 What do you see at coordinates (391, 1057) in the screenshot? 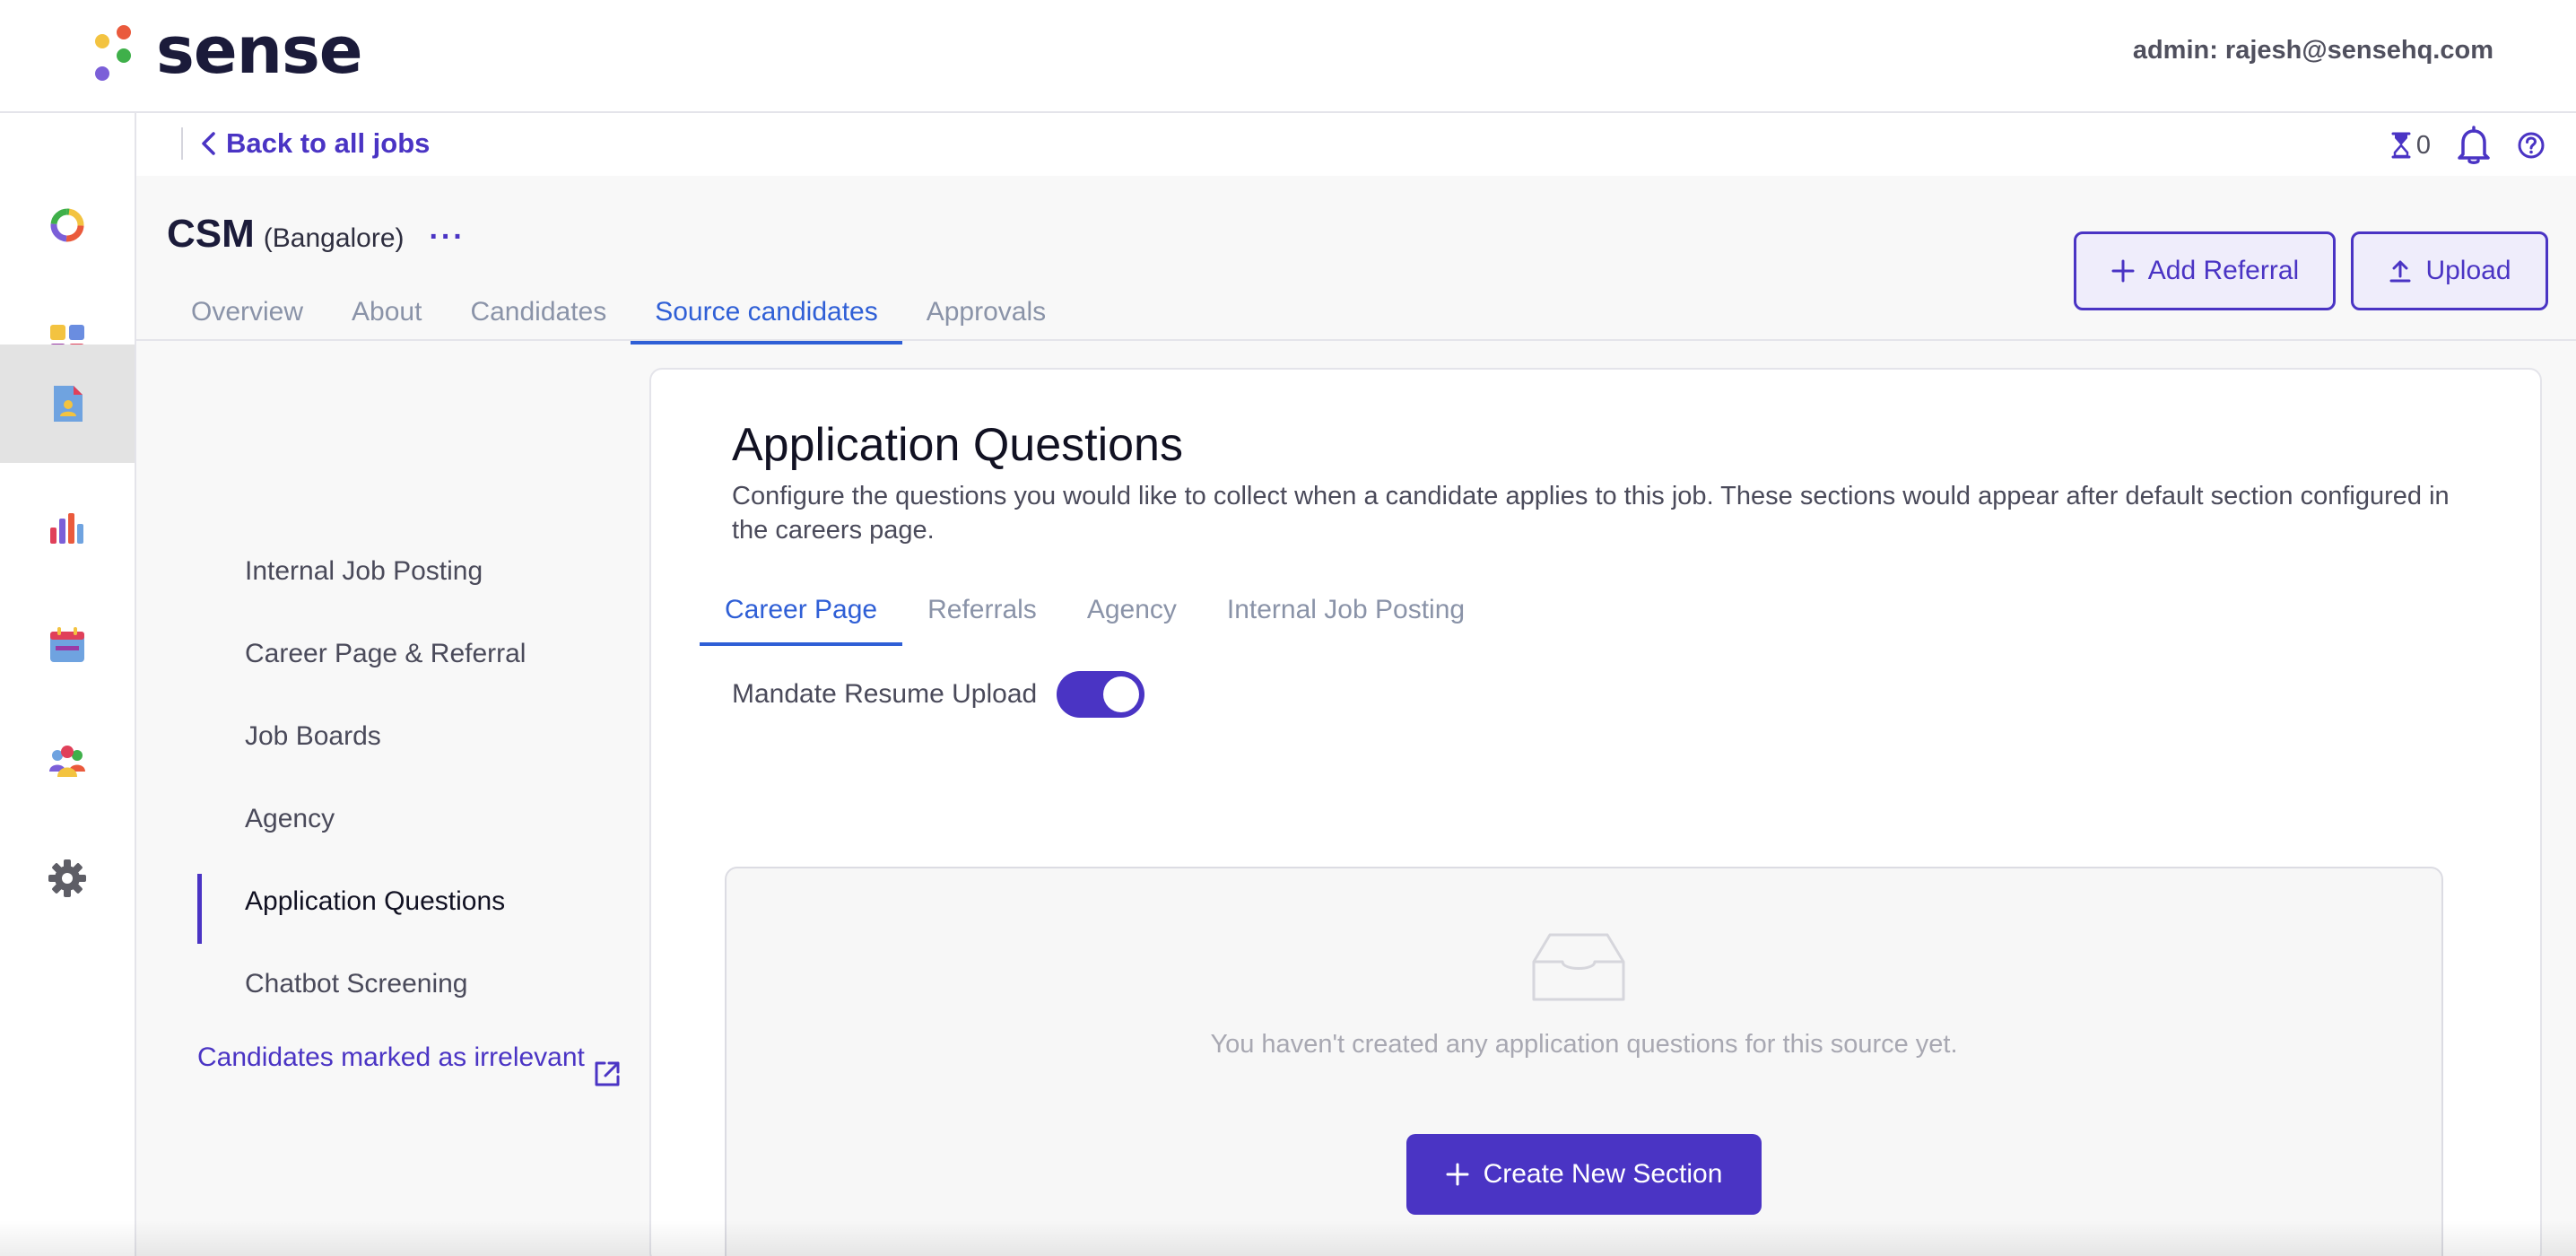
I see `irrelevant-link-label: Candidates marked as irrelevant` at bounding box center [391, 1057].